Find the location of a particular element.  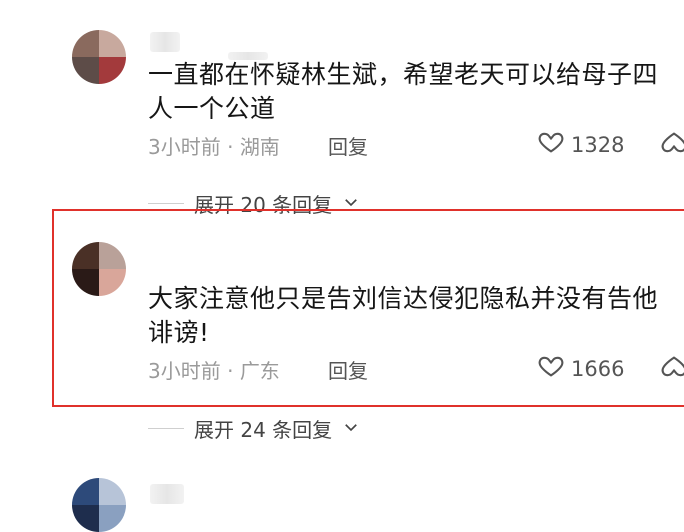

comment-meta: 3小时前 · 广东 is located at coordinates (214, 369).